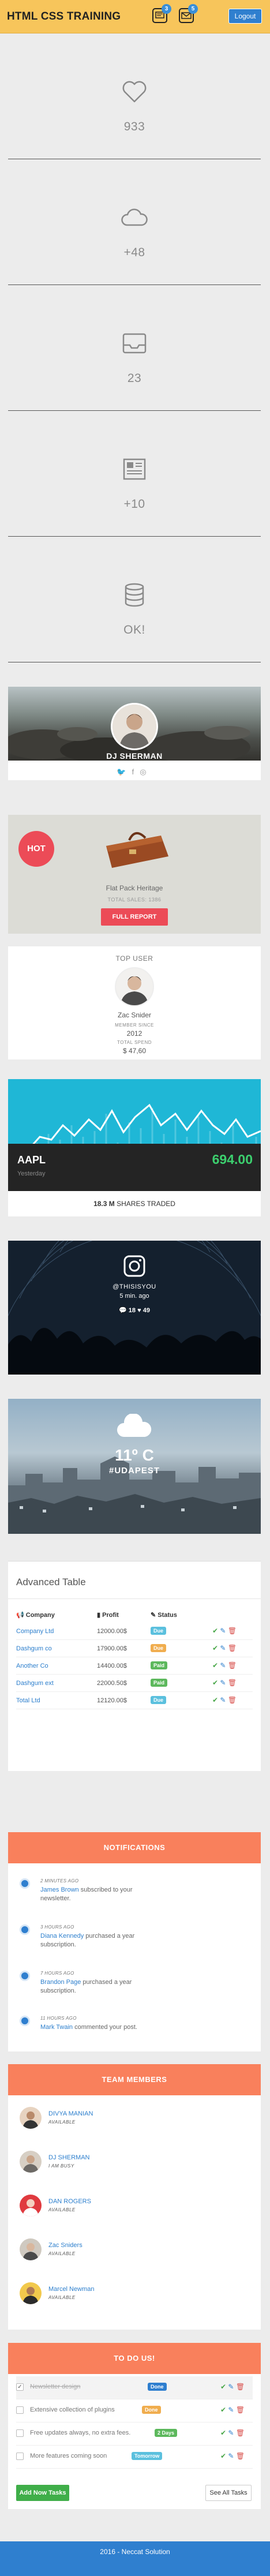 This screenshot has height=2576, width=270. Describe the element at coordinates (20, 1615) in the screenshot. I see `bullhorn-icon: 📢` at that location.